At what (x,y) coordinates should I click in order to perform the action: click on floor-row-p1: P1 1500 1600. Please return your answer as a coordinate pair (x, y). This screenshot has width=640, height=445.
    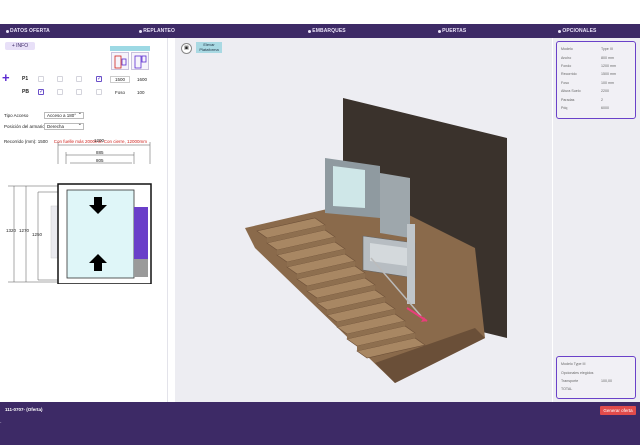
    Looking at the image, I should click on (84, 79).